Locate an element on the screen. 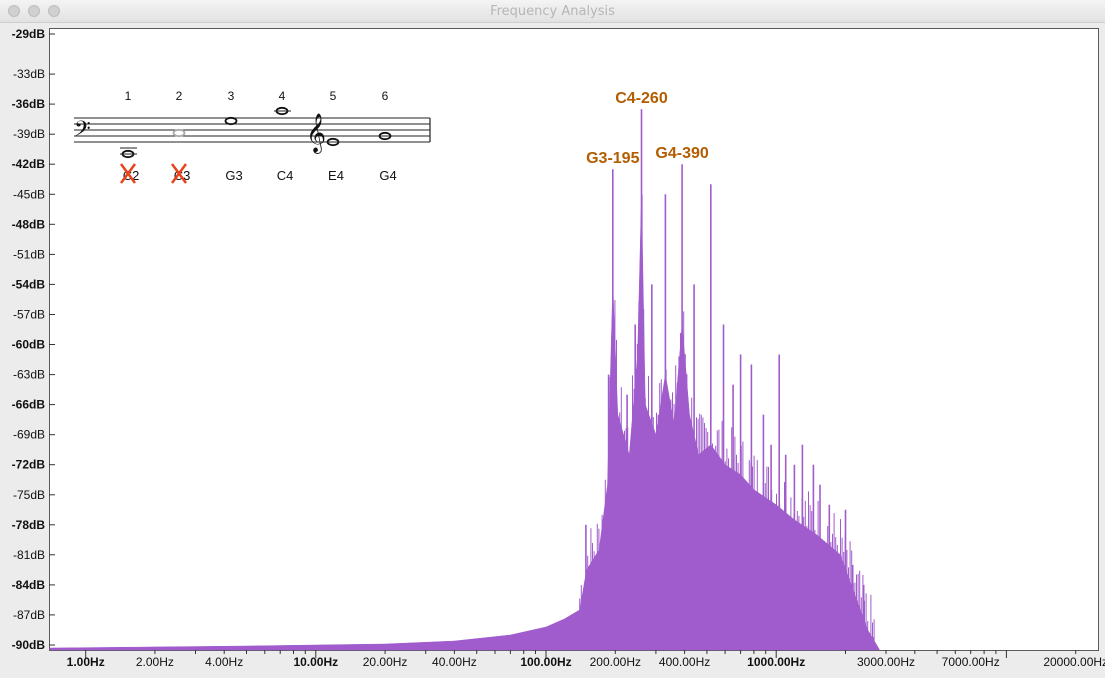  x-tick-label: 40.00Hz is located at coordinates (454, 662).